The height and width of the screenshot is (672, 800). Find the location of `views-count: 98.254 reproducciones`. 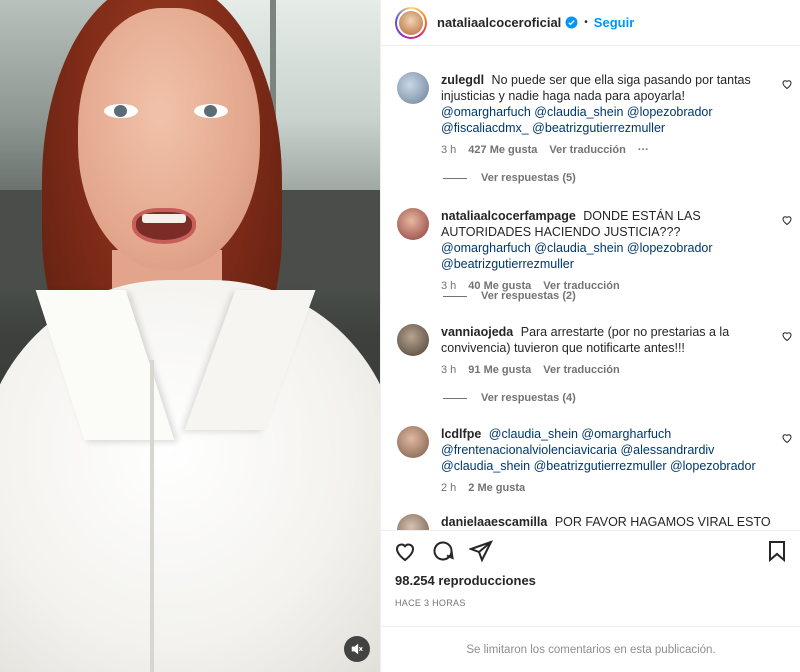

views-count: 98.254 reproducciones is located at coordinates (590, 580).